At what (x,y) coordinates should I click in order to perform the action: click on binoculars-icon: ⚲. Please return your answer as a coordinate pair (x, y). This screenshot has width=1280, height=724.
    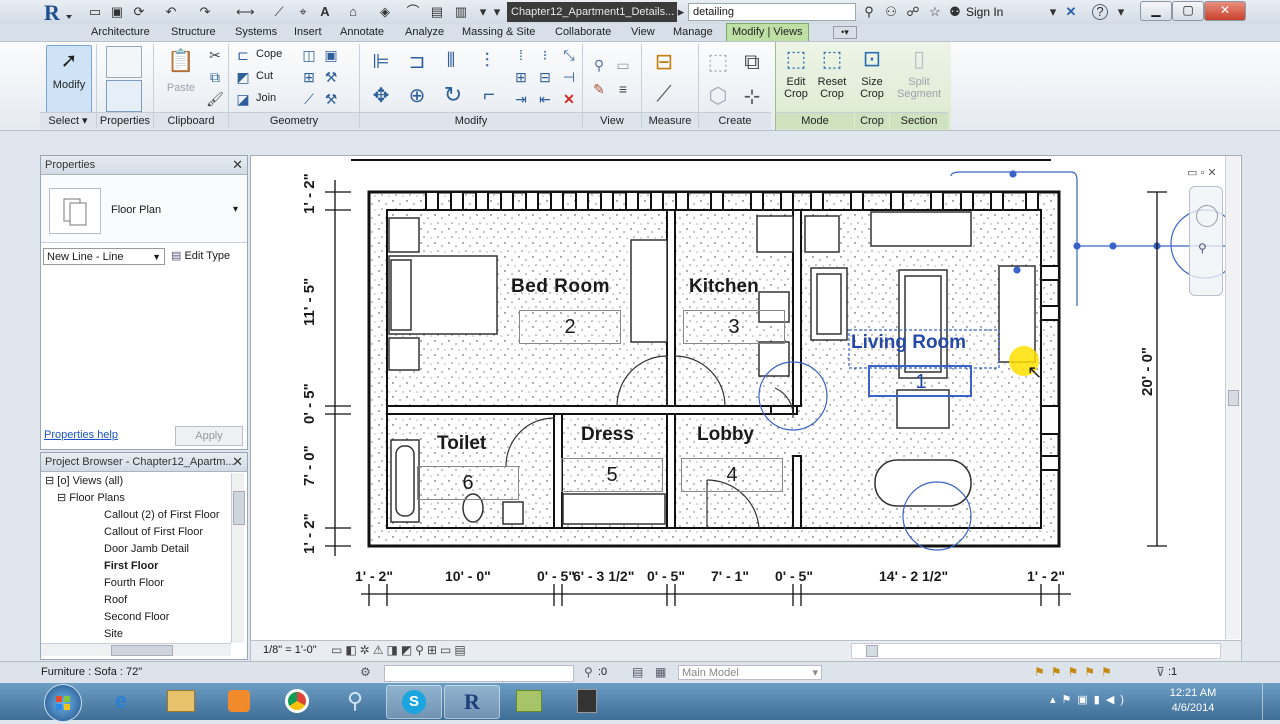
    Looking at the image, I should click on (869, 12).